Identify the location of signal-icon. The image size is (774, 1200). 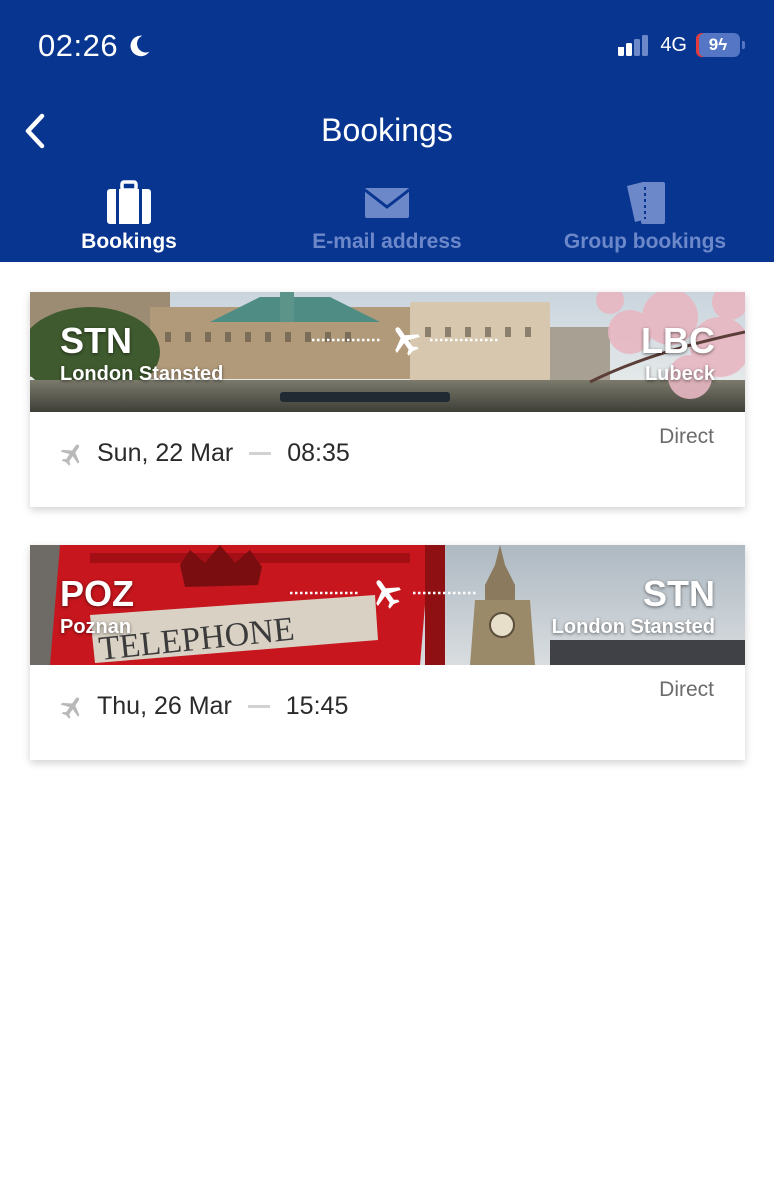
(633, 45).